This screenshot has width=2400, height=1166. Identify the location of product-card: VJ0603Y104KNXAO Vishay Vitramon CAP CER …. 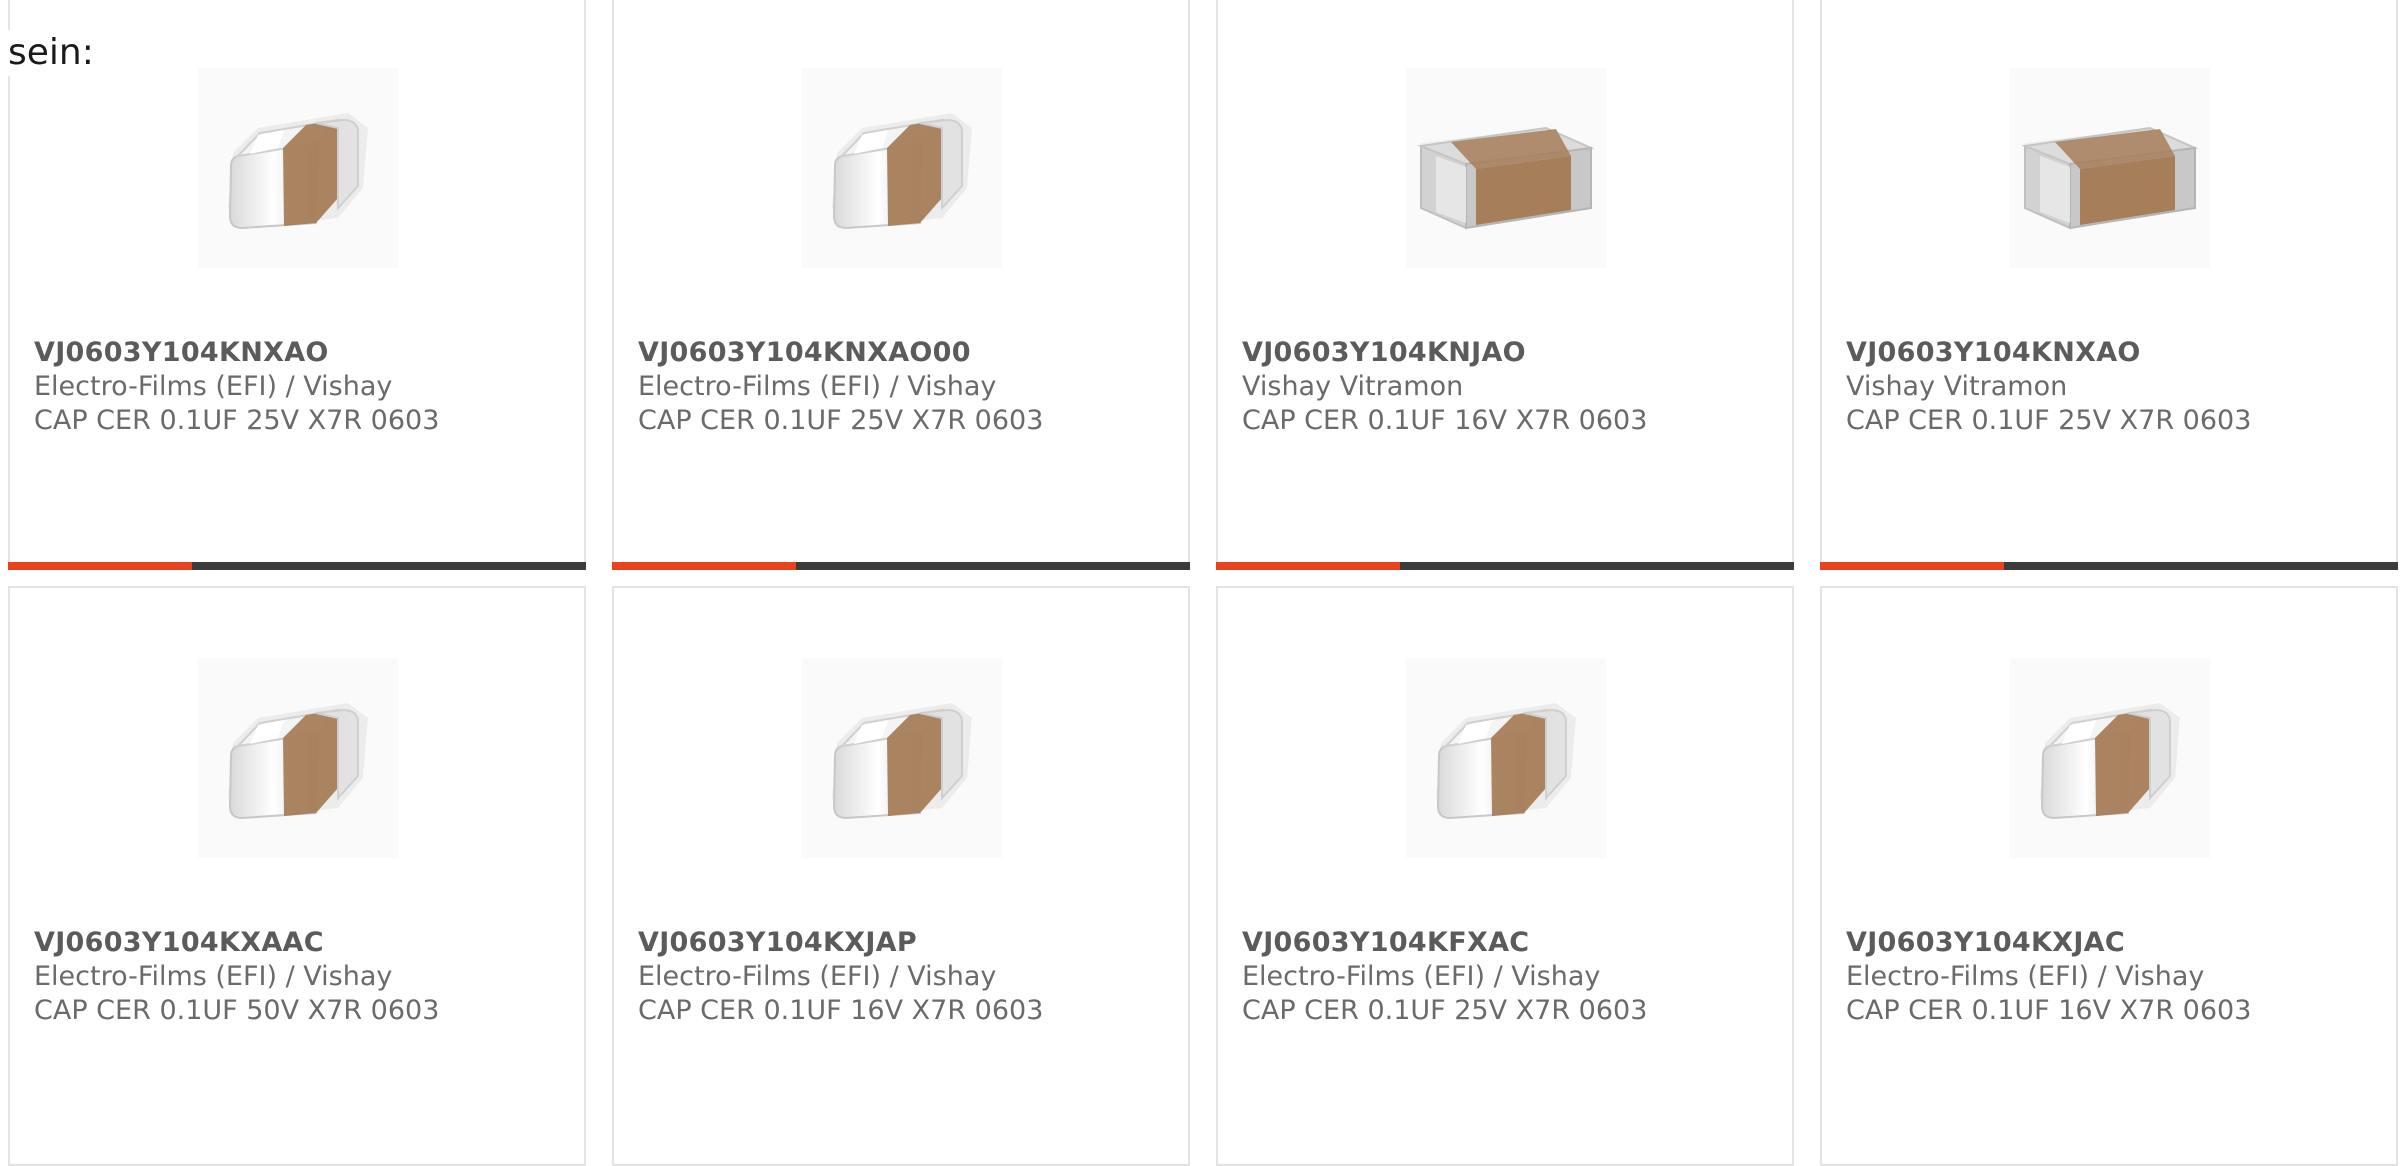
(2109, 285).